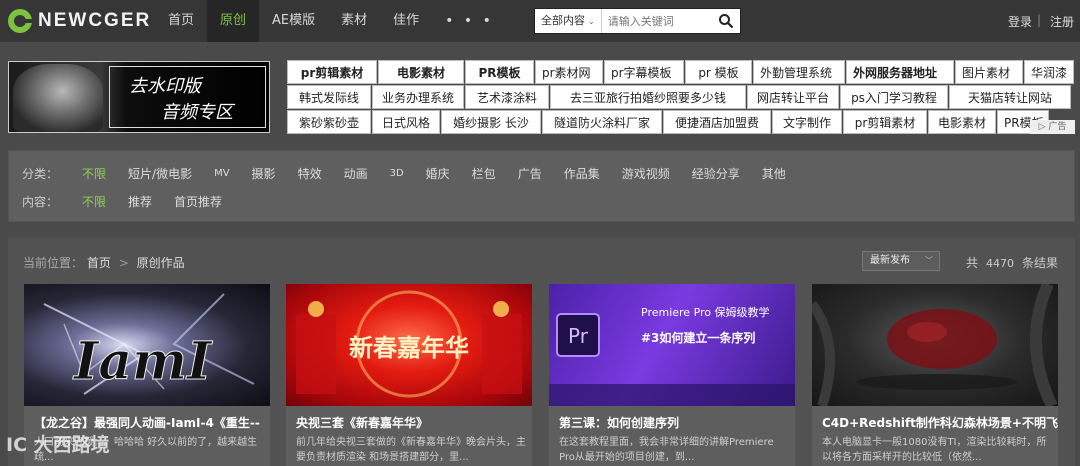 This screenshot has width=1080, height=466. What do you see at coordinates (94, 173) in the screenshot?
I see `category-filter-option: 不限` at bounding box center [94, 173].